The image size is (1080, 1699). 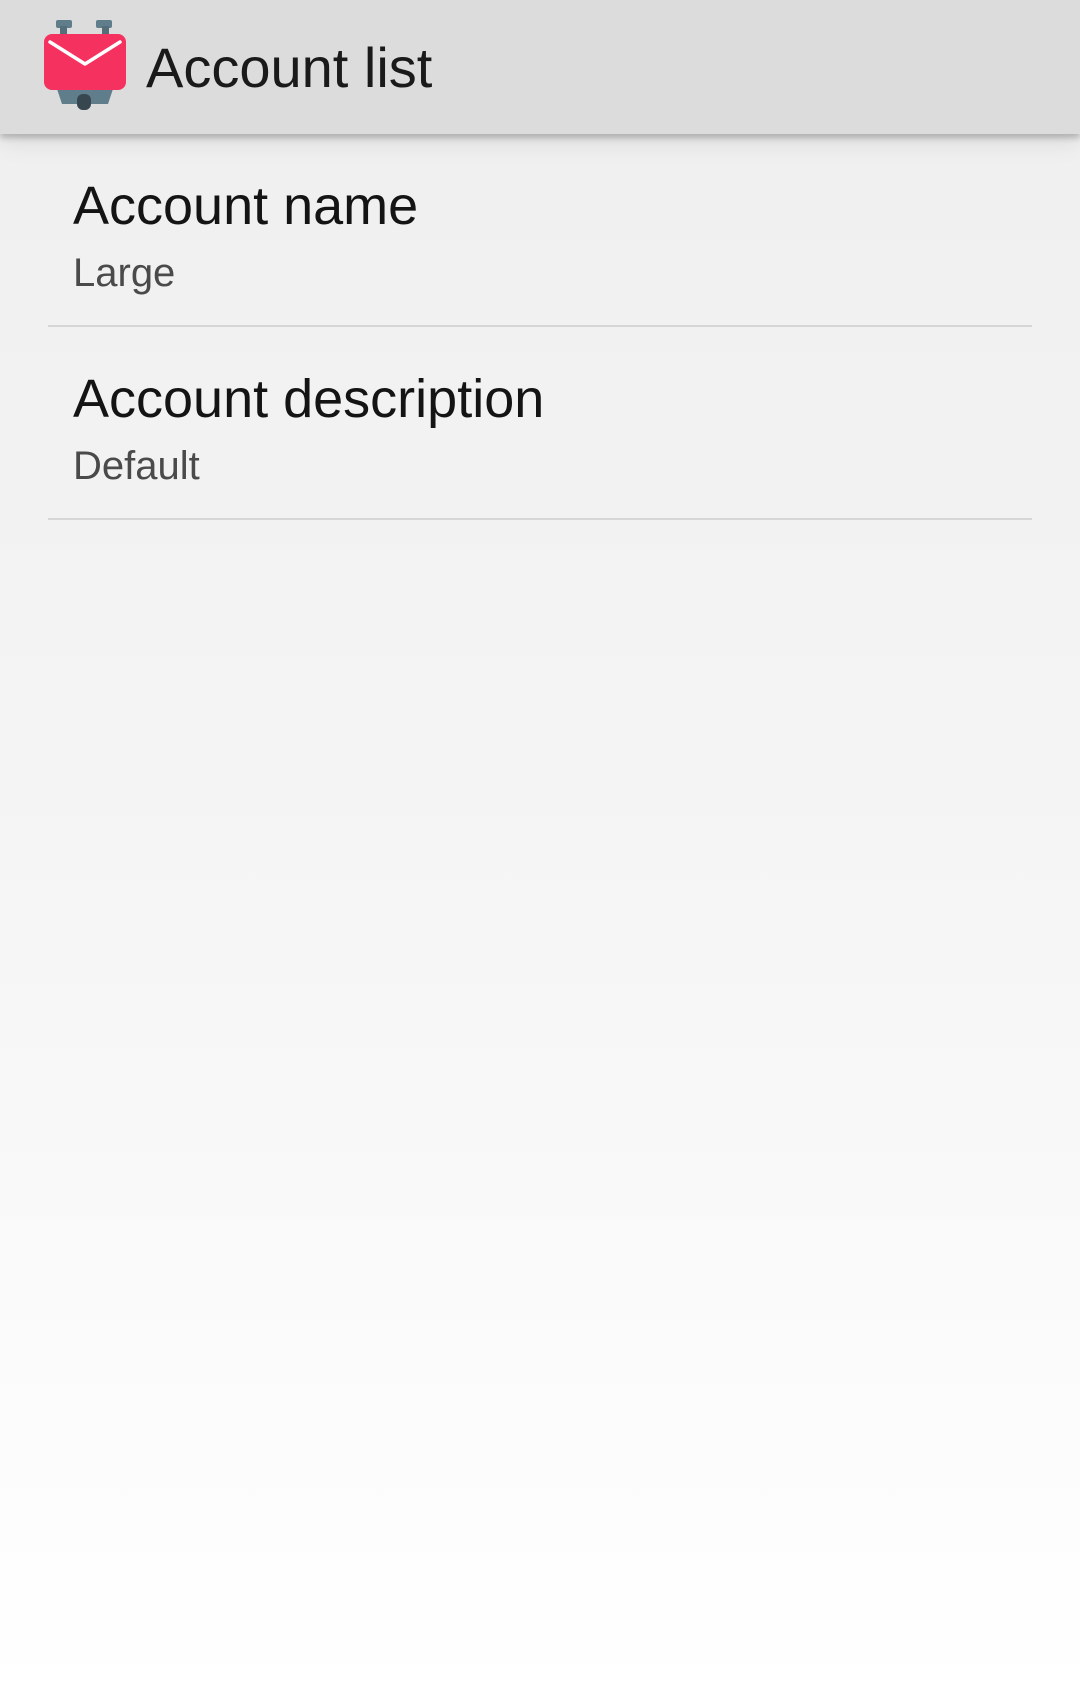 I want to click on list-divider, so click(x=540, y=519).